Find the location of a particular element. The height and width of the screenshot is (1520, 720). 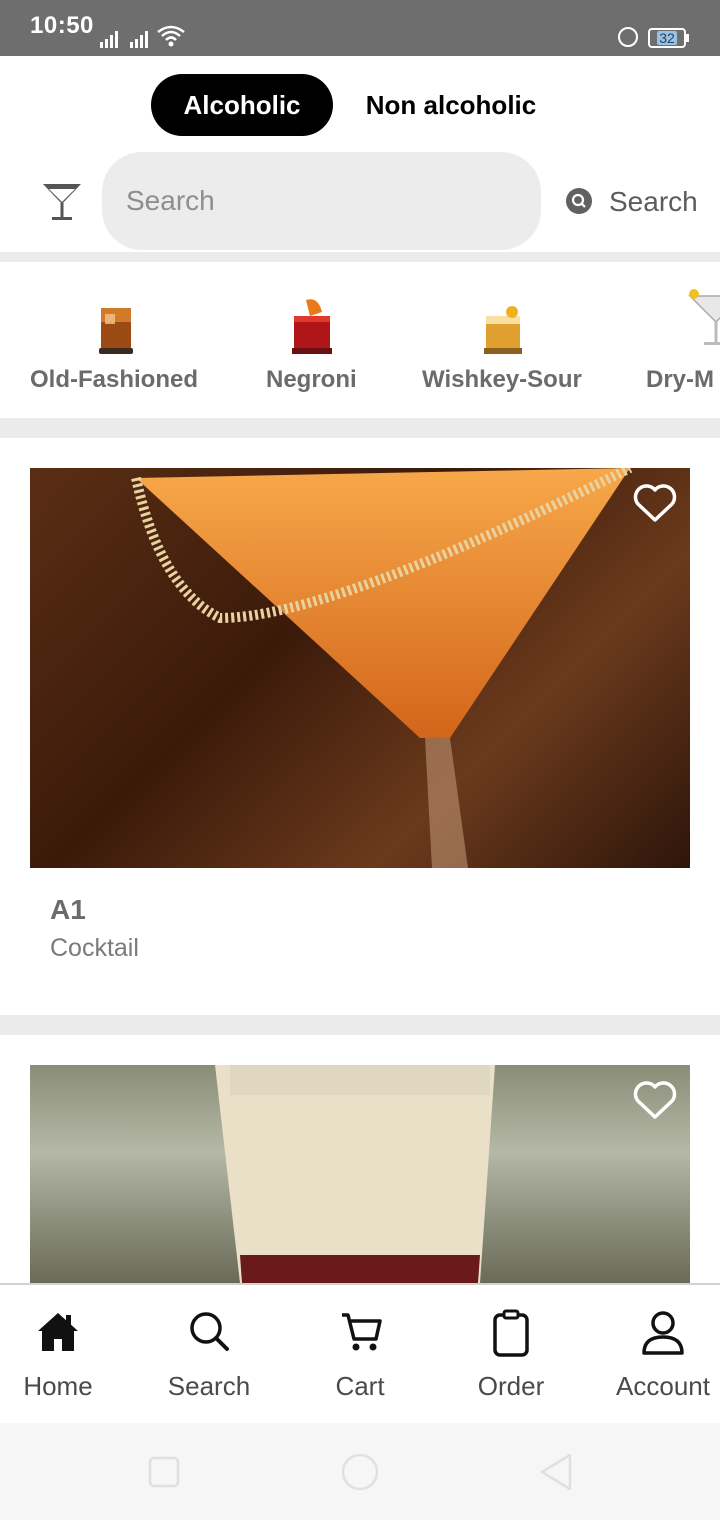

old-fashioned-glass-icon is located at coordinates (116, 331).